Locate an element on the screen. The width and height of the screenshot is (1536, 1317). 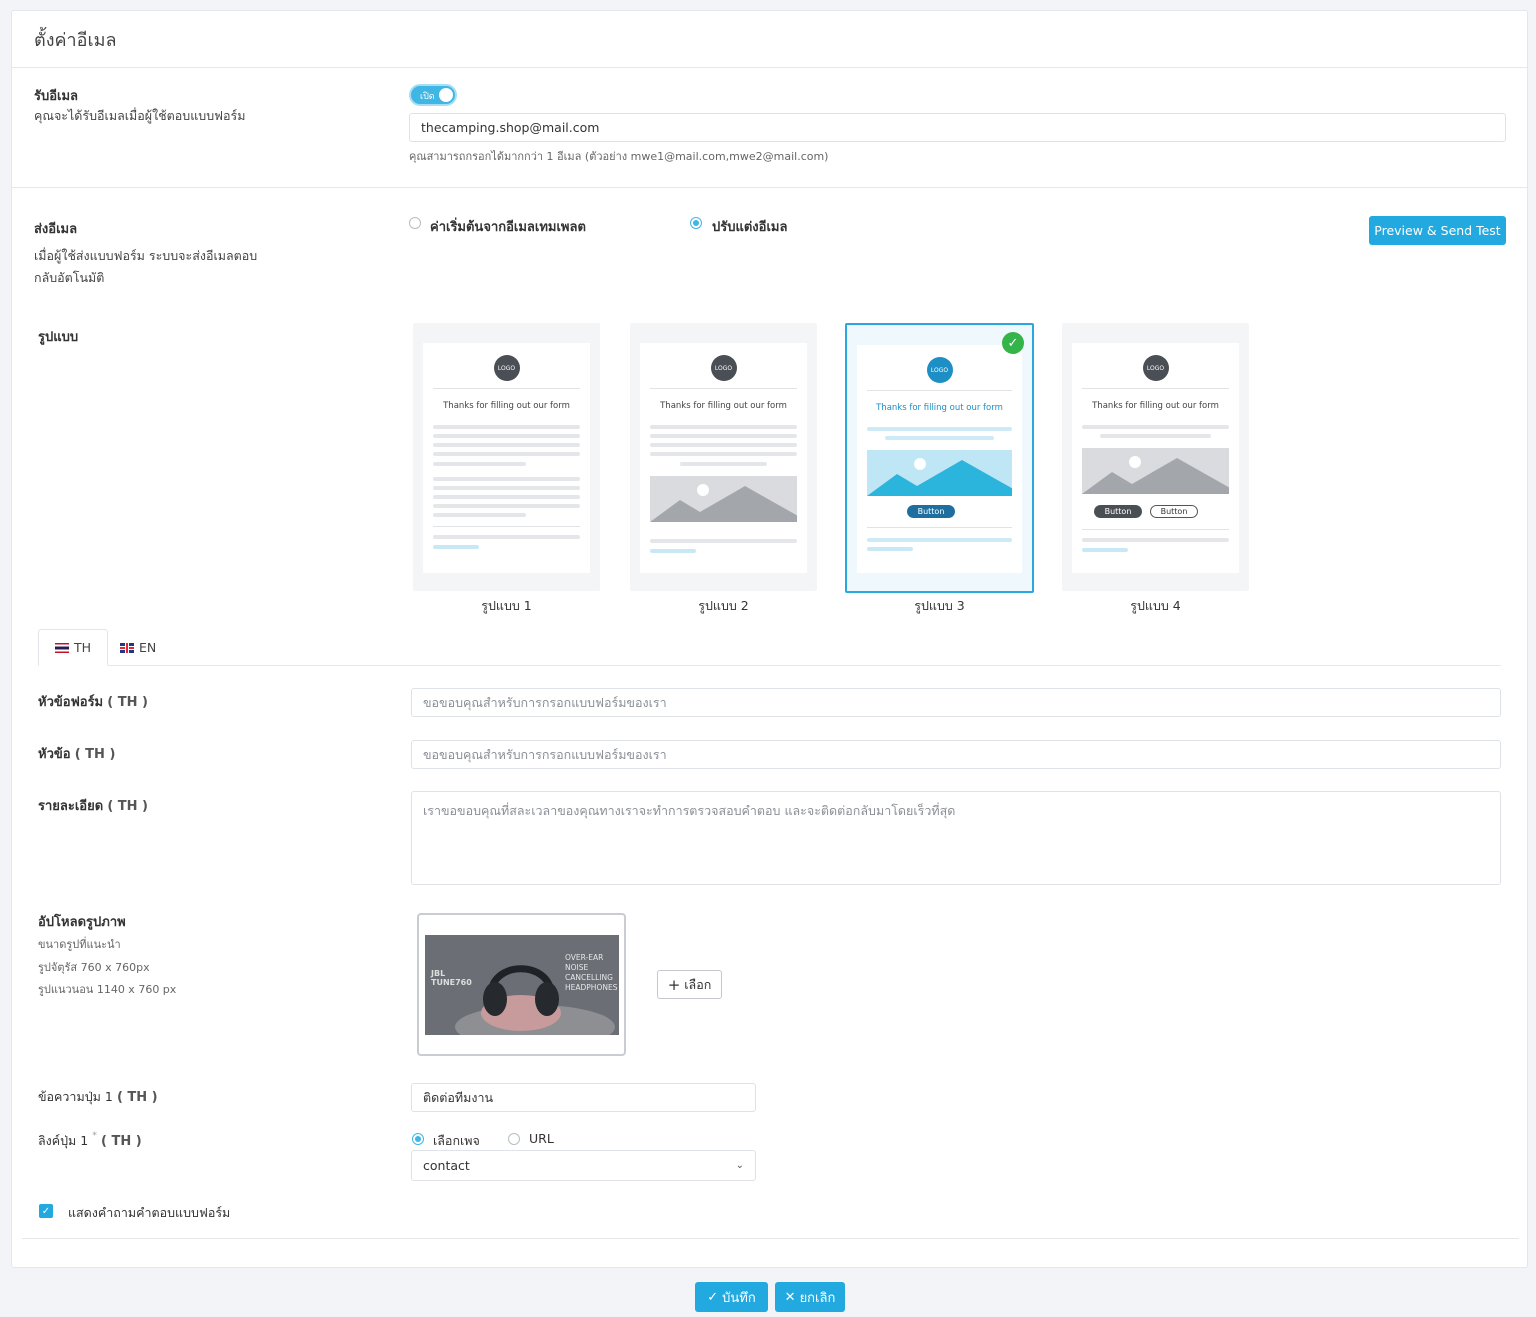
radio-custom-email-label: ปรับแต่งอีเมล is located at coordinates (749, 226).